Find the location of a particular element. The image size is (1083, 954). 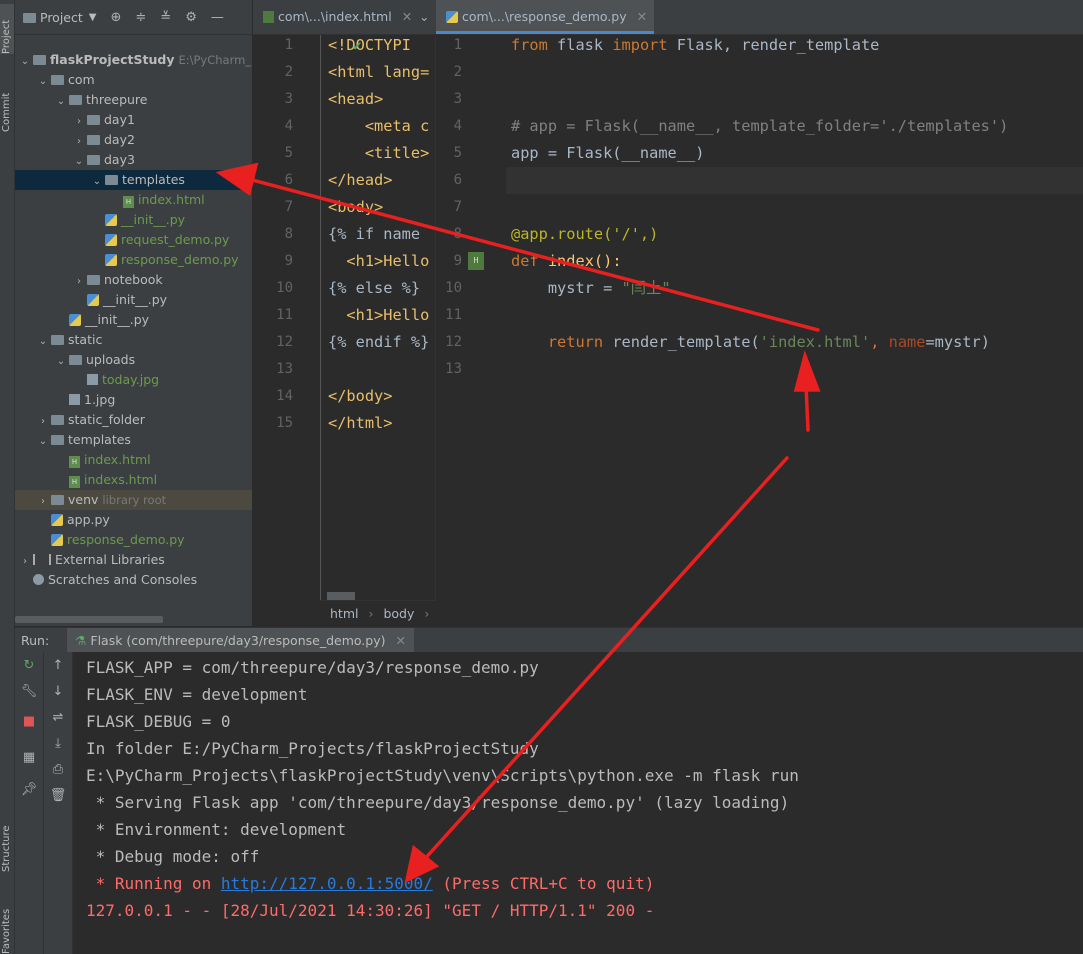

tree-item: ⌄ flaskProjectStudy E:\PyCharm_Pr is located at coordinates (133, 60).